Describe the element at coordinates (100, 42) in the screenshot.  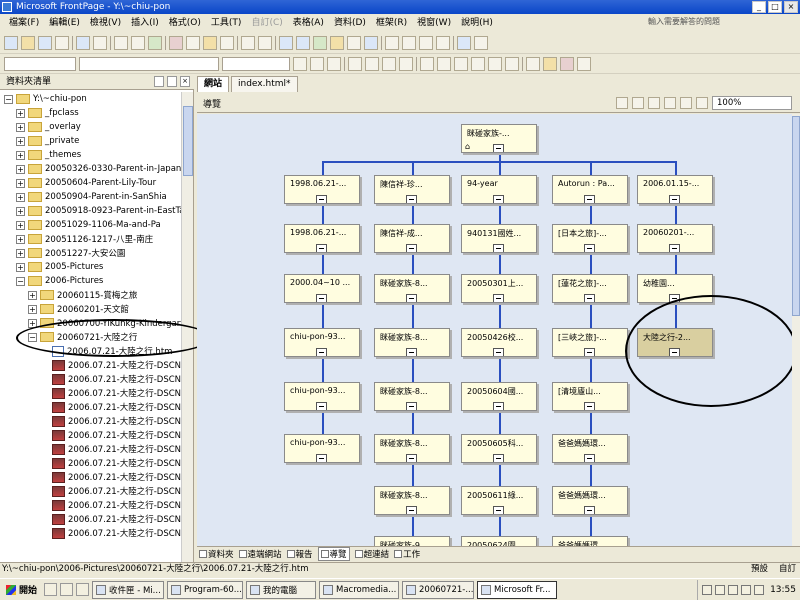
I see `toggle-pane-icon` at that location.